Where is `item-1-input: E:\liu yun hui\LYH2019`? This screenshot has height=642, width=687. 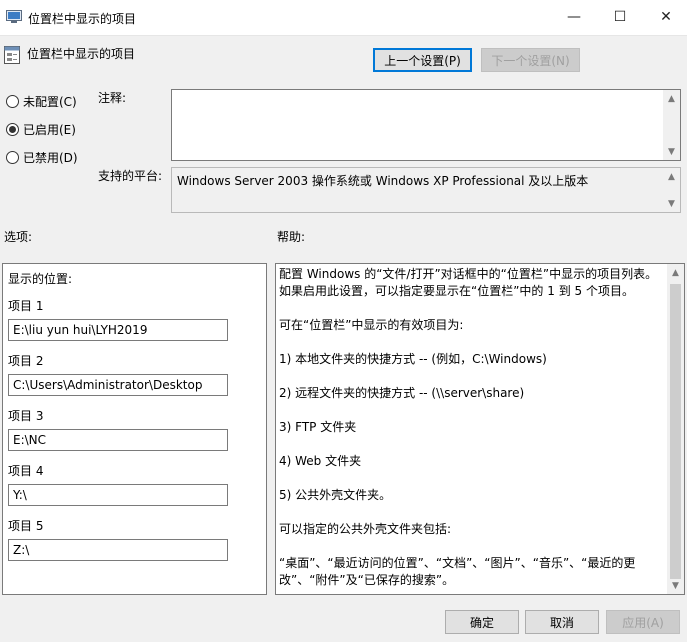
item-1-input: E:\liu yun hui\LYH2019 is located at coordinates (118, 330).